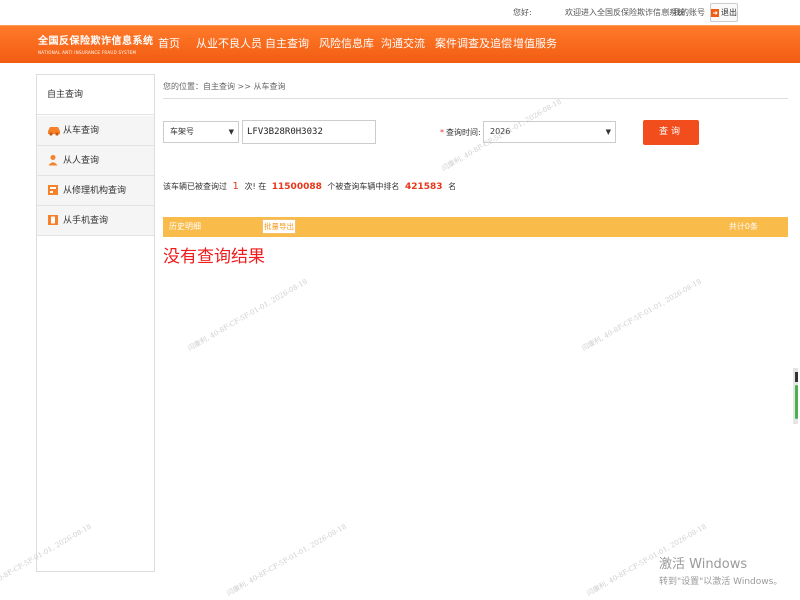  Describe the element at coordinates (743, 226) in the screenshot. I see `total-count-label: 共计0条` at that location.